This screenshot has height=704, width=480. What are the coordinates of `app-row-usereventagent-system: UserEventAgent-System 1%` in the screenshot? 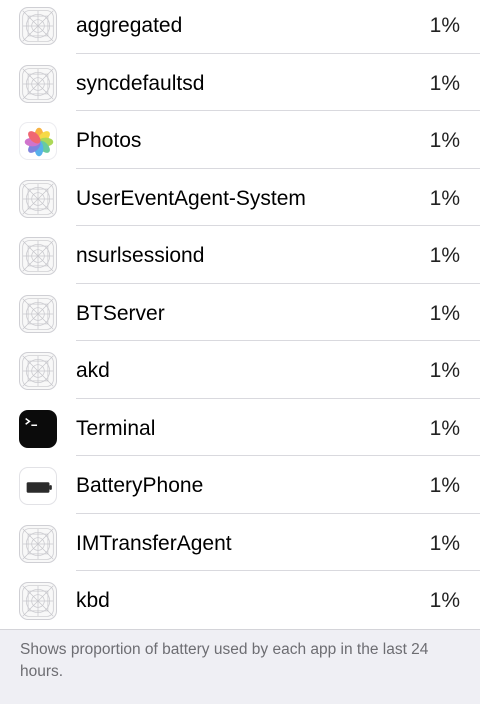 It's located at (240, 202).